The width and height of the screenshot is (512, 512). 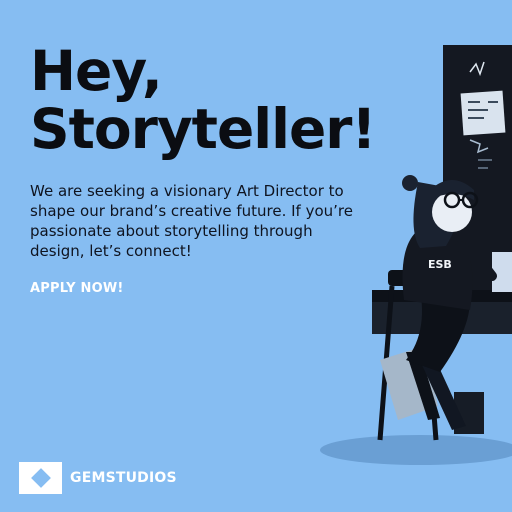 I want to click on logo-mark, so click(x=40, y=478).